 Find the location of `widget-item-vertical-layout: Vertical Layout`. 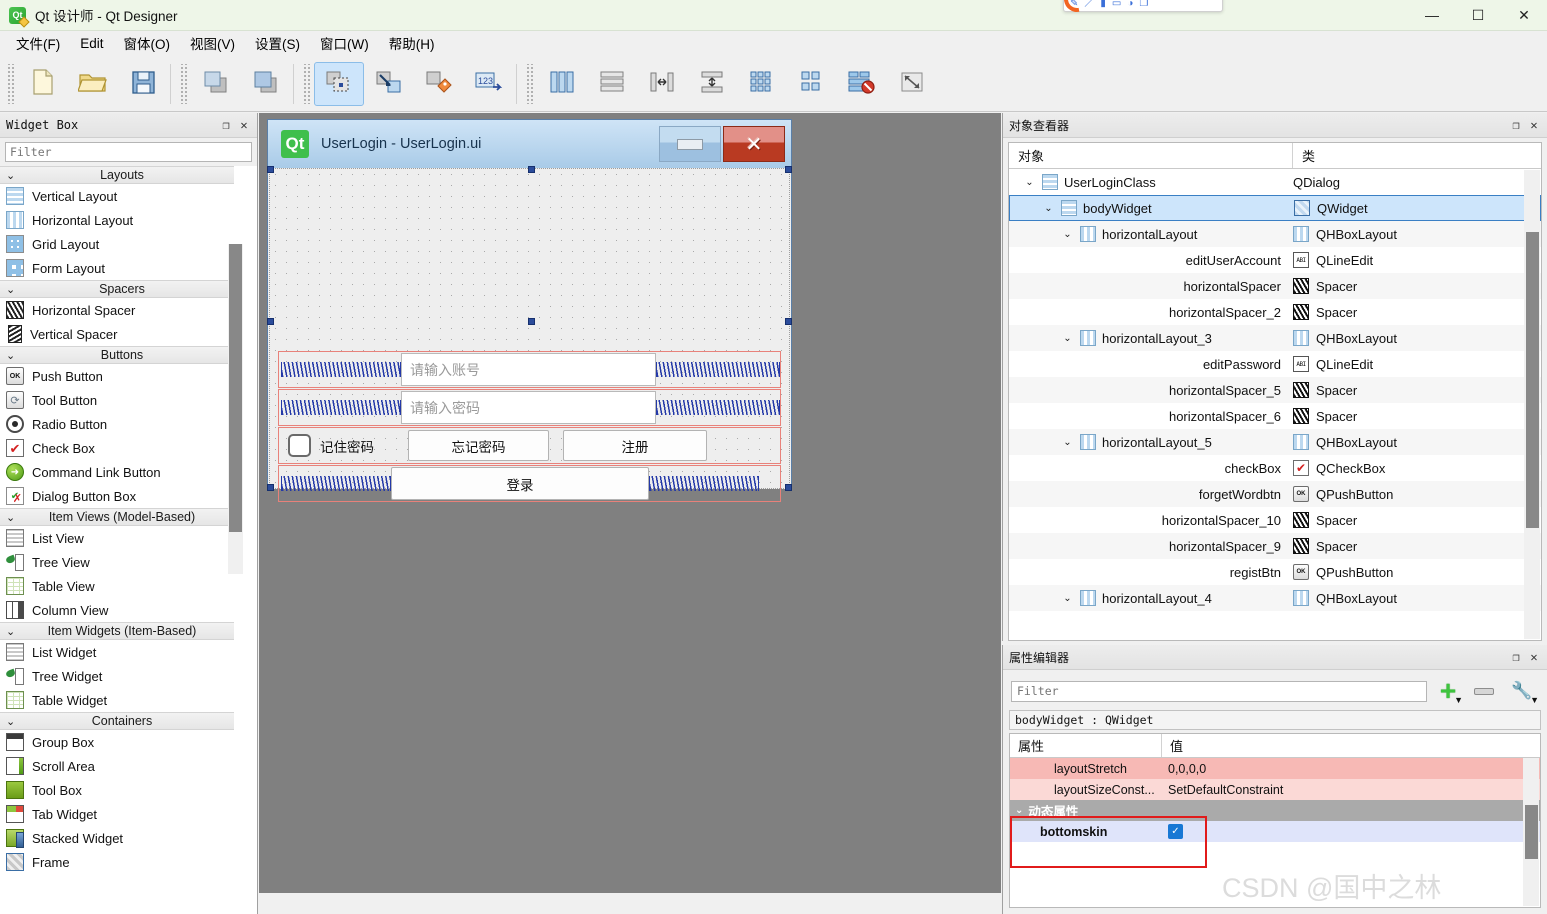

widget-item-vertical-layout: Vertical Layout is located at coordinates (117, 196).